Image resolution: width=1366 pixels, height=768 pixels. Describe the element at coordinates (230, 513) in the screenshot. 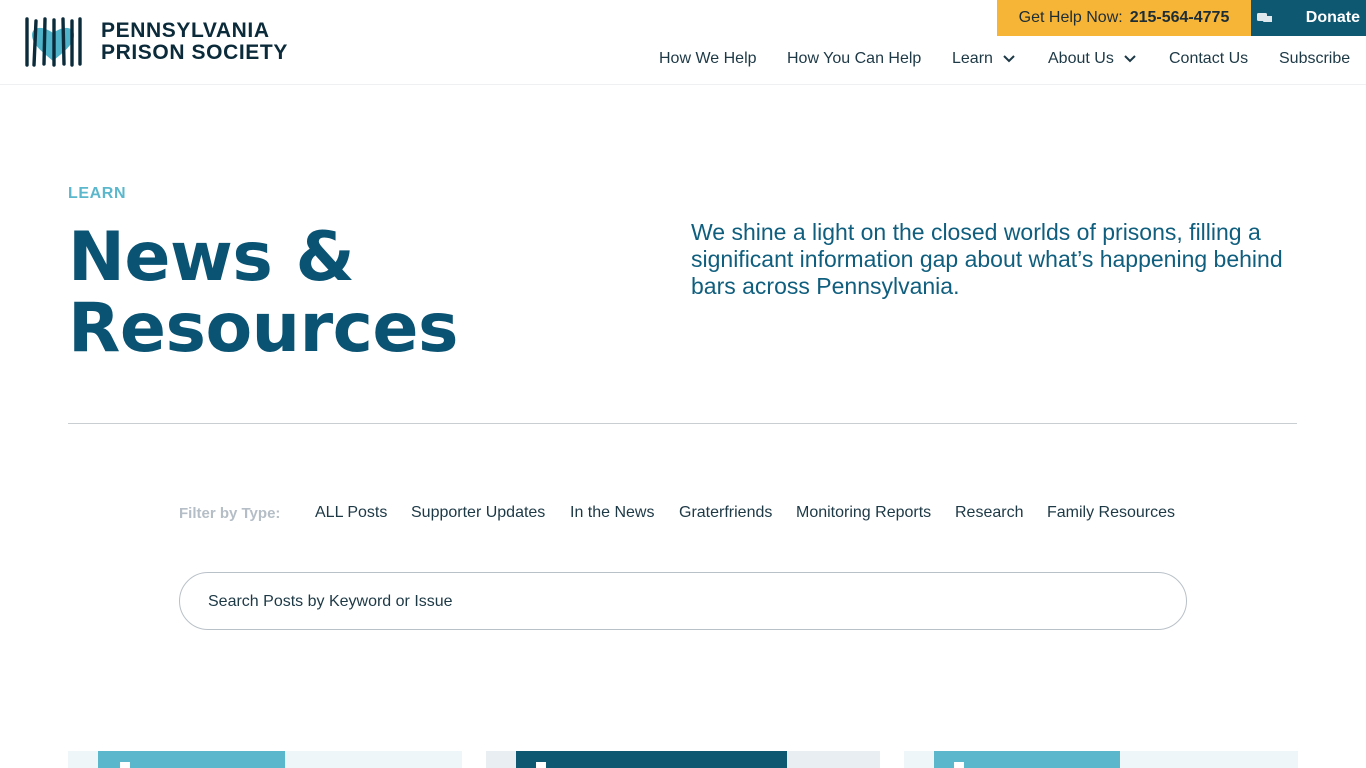

I see `filter-label: Filter by Type:` at that location.